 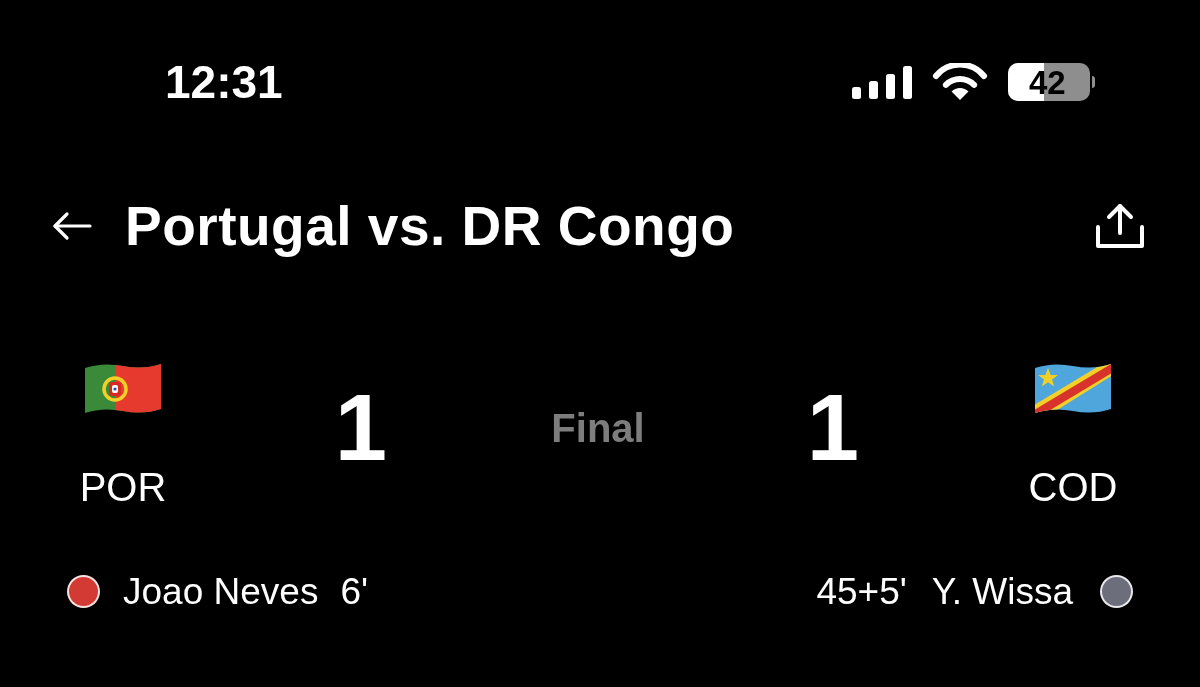 I want to click on scorer-name: Y. Wissa, so click(x=1002, y=591).